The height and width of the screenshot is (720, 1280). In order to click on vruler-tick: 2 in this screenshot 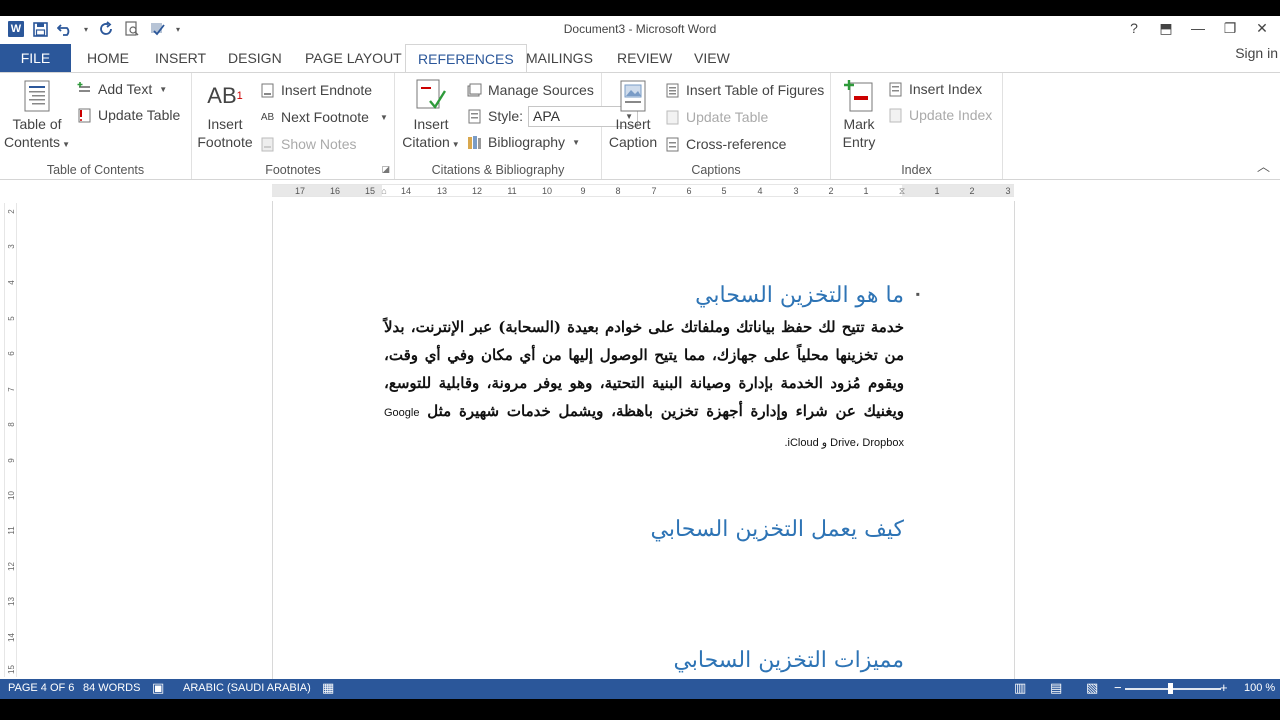, I will do `click(11, 211)`.